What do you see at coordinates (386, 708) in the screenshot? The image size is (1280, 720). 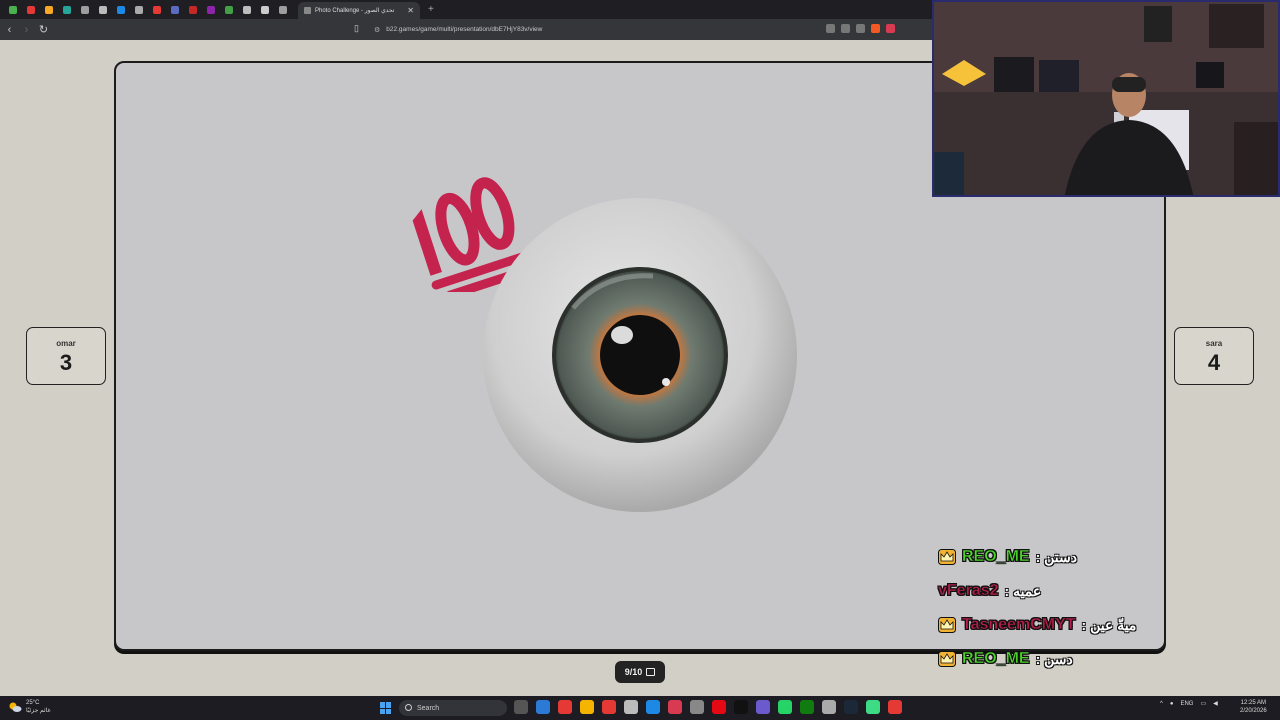 I see `windows-start-icon` at bounding box center [386, 708].